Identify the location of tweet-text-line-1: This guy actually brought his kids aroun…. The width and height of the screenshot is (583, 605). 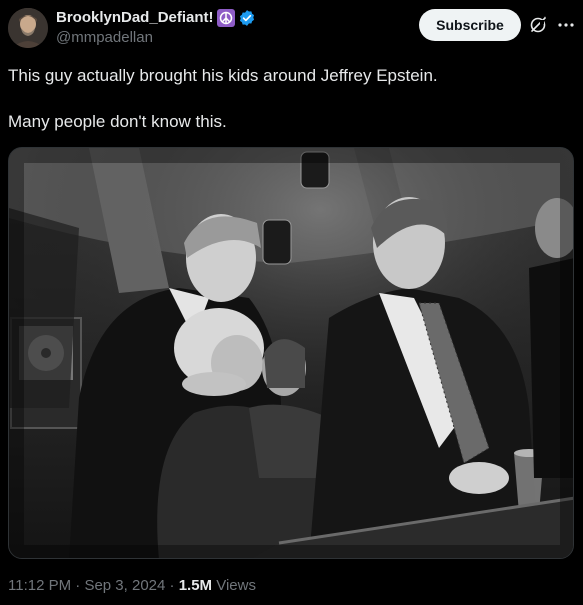
(223, 75).